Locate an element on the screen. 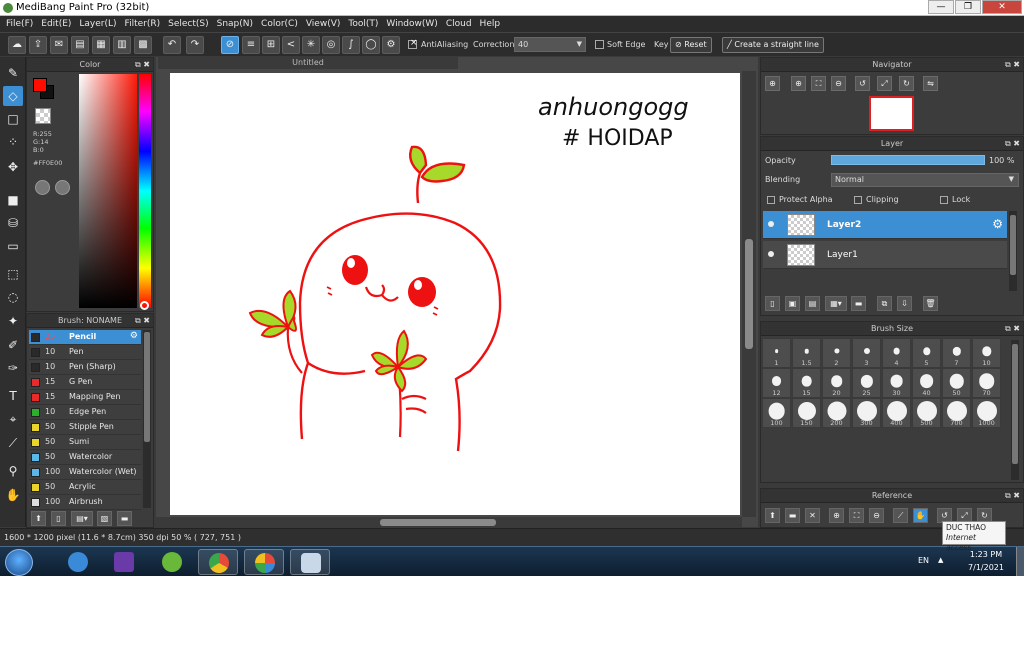 The image size is (1024, 661). brush-size-cell: 3 is located at coordinates (866, 353).